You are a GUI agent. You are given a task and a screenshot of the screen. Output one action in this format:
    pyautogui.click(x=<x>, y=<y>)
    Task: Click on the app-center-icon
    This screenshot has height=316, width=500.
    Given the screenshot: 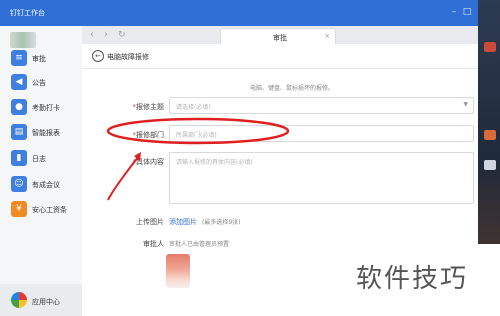 What is the action you would take?
    pyautogui.click(x=19, y=300)
    